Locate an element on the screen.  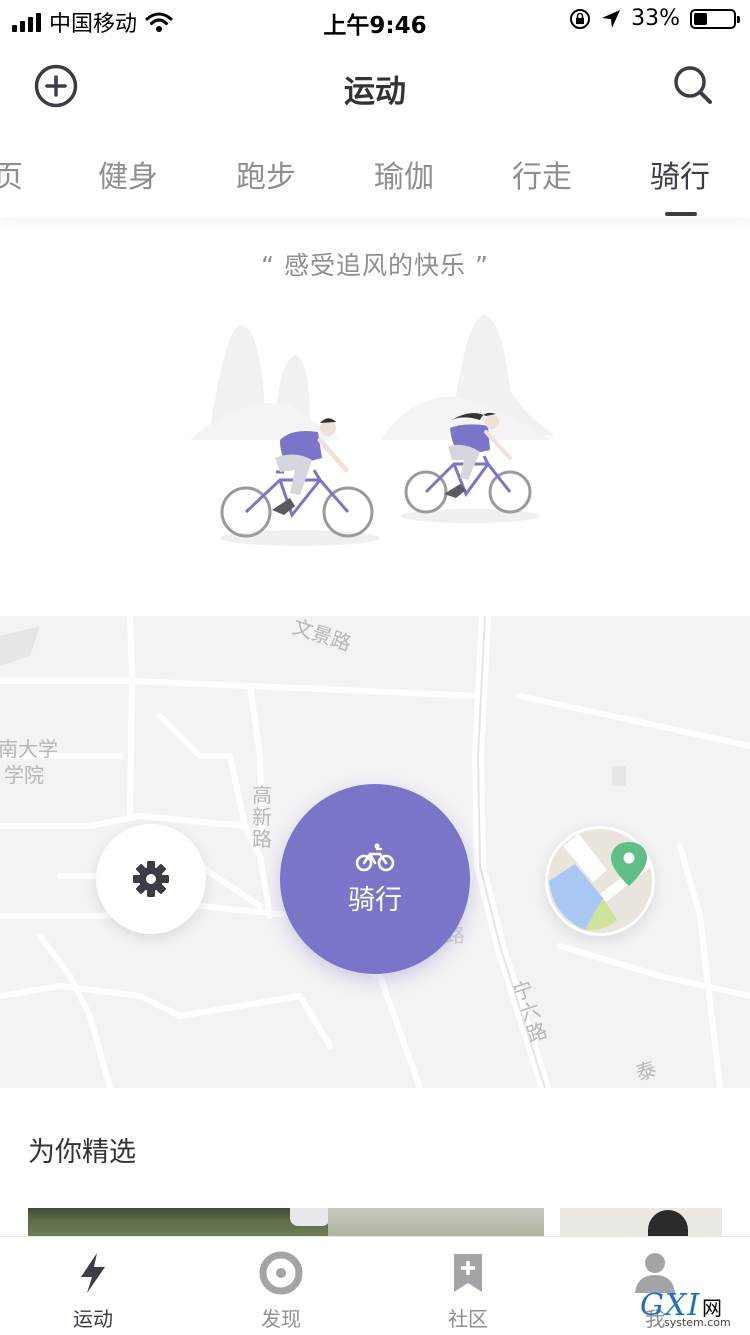
battery-icon is located at coordinates (715, 18).